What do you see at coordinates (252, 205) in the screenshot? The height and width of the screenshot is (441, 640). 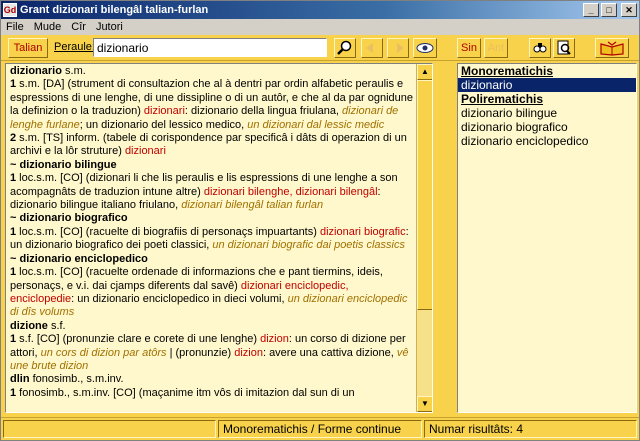 I see `example-translation: dizionari bilengâl talian furlan` at bounding box center [252, 205].